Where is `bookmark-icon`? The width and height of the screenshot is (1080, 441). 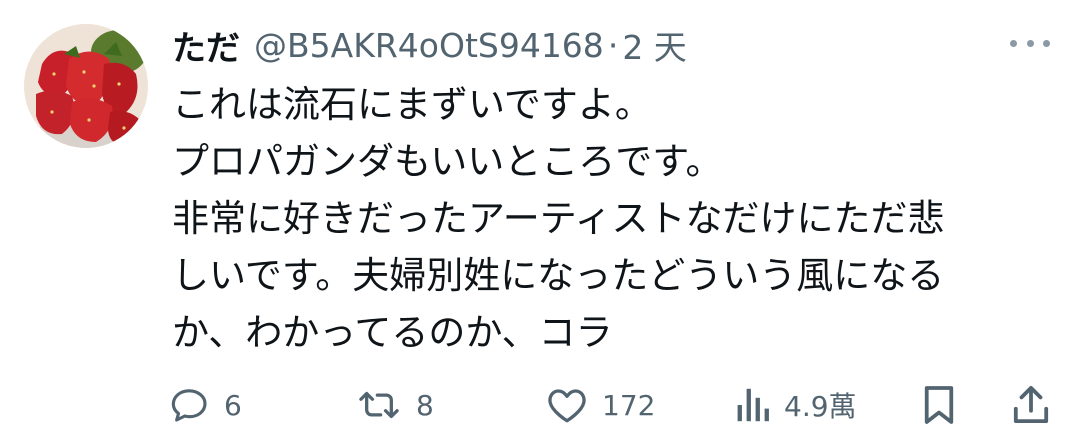 bookmark-icon is located at coordinates (939, 405).